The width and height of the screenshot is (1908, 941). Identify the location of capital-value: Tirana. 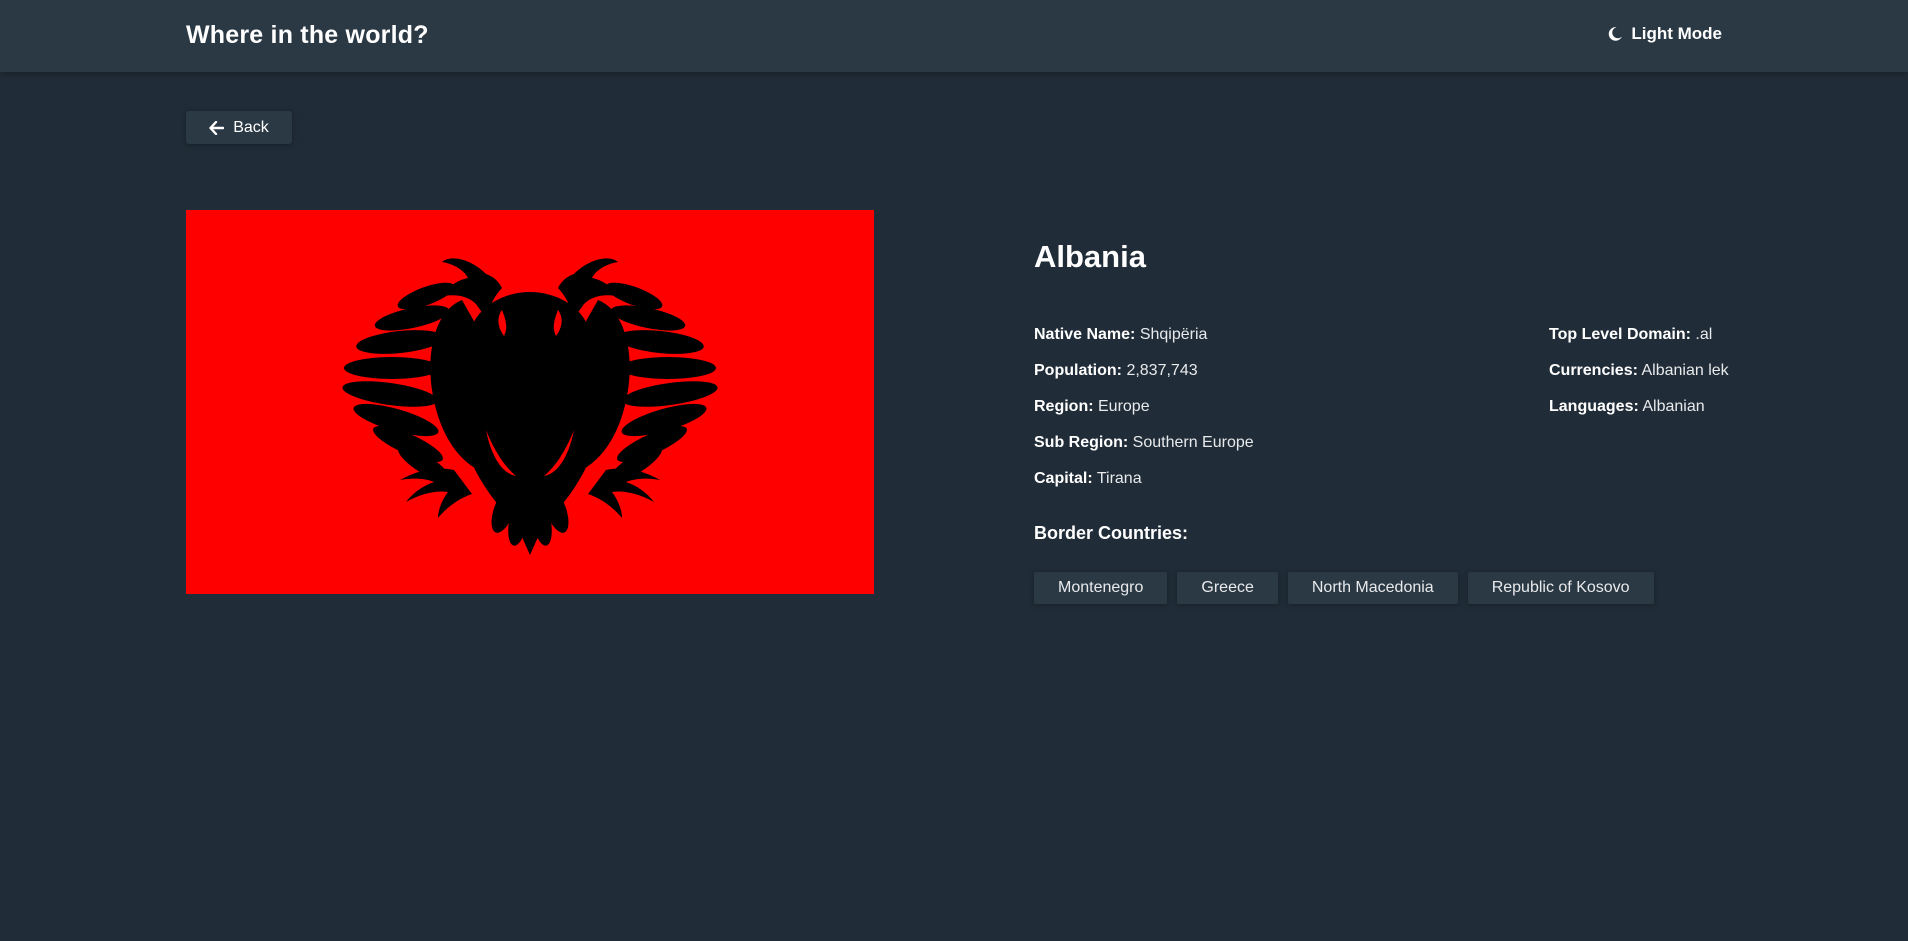
(1119, 478).